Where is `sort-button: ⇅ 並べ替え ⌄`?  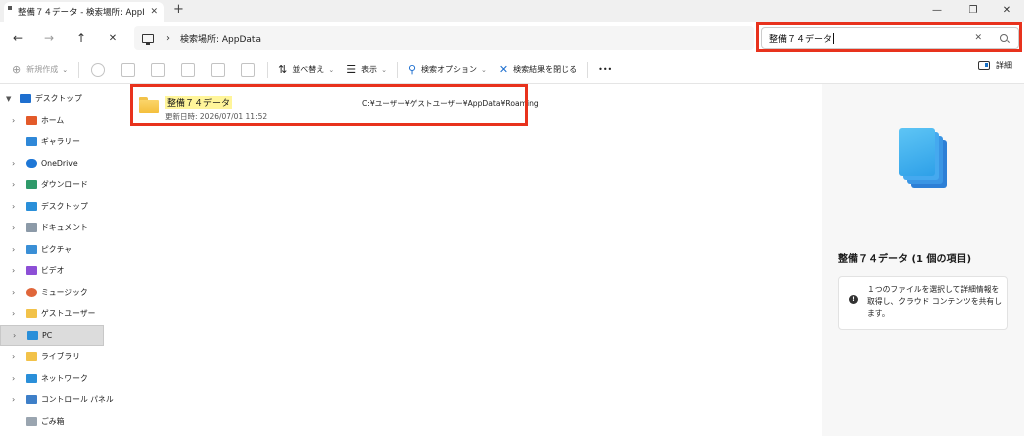 sort-button: ⇅ 並べ替え ⌄ is located at coordinates (306, 70).